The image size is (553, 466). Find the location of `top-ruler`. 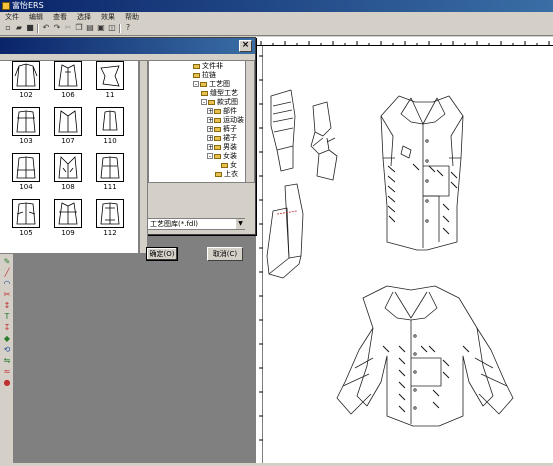

top-ruler is located at coordinates (404, 41).